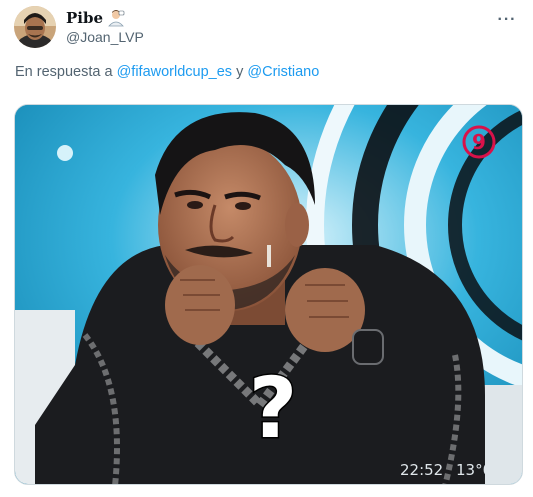 This screenshot has width=533, height=497. I want to click on more-options-button: ···, so click(507, 20).